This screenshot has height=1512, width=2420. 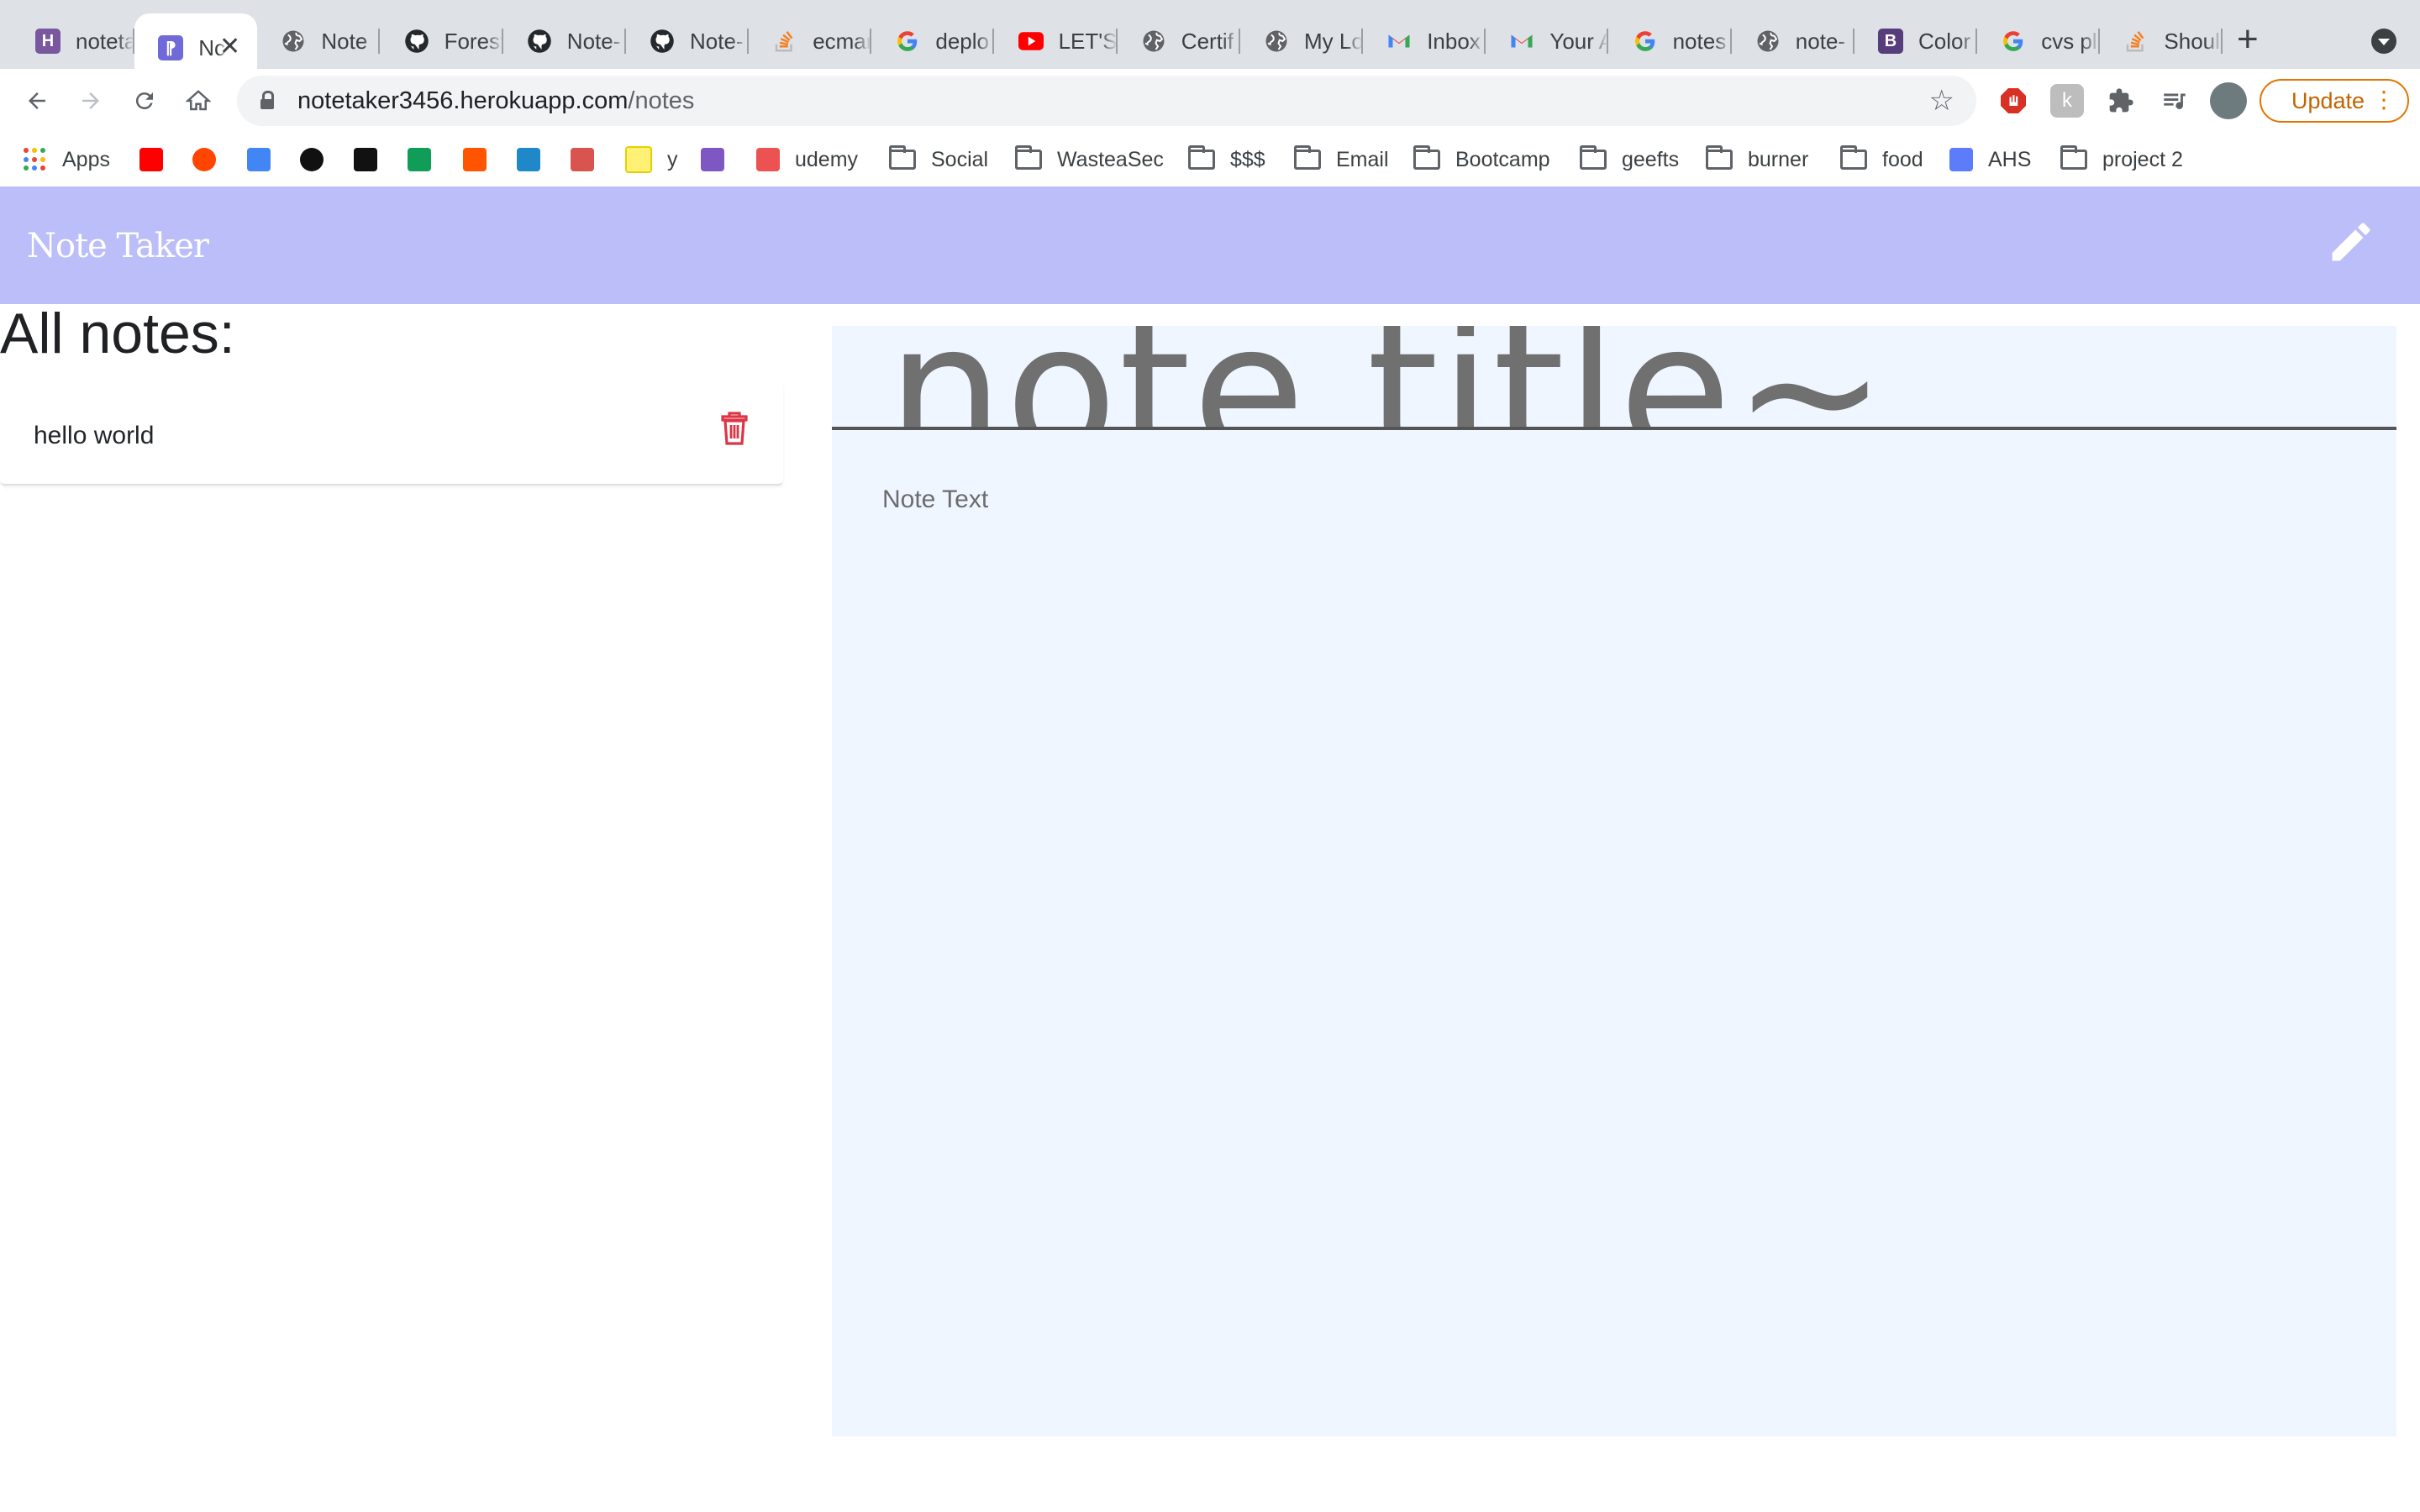 What do you see at coordinates (1757, 159) in the screenshot?
I see `bookmark-item: burner` at bounding box center [1757, 159].